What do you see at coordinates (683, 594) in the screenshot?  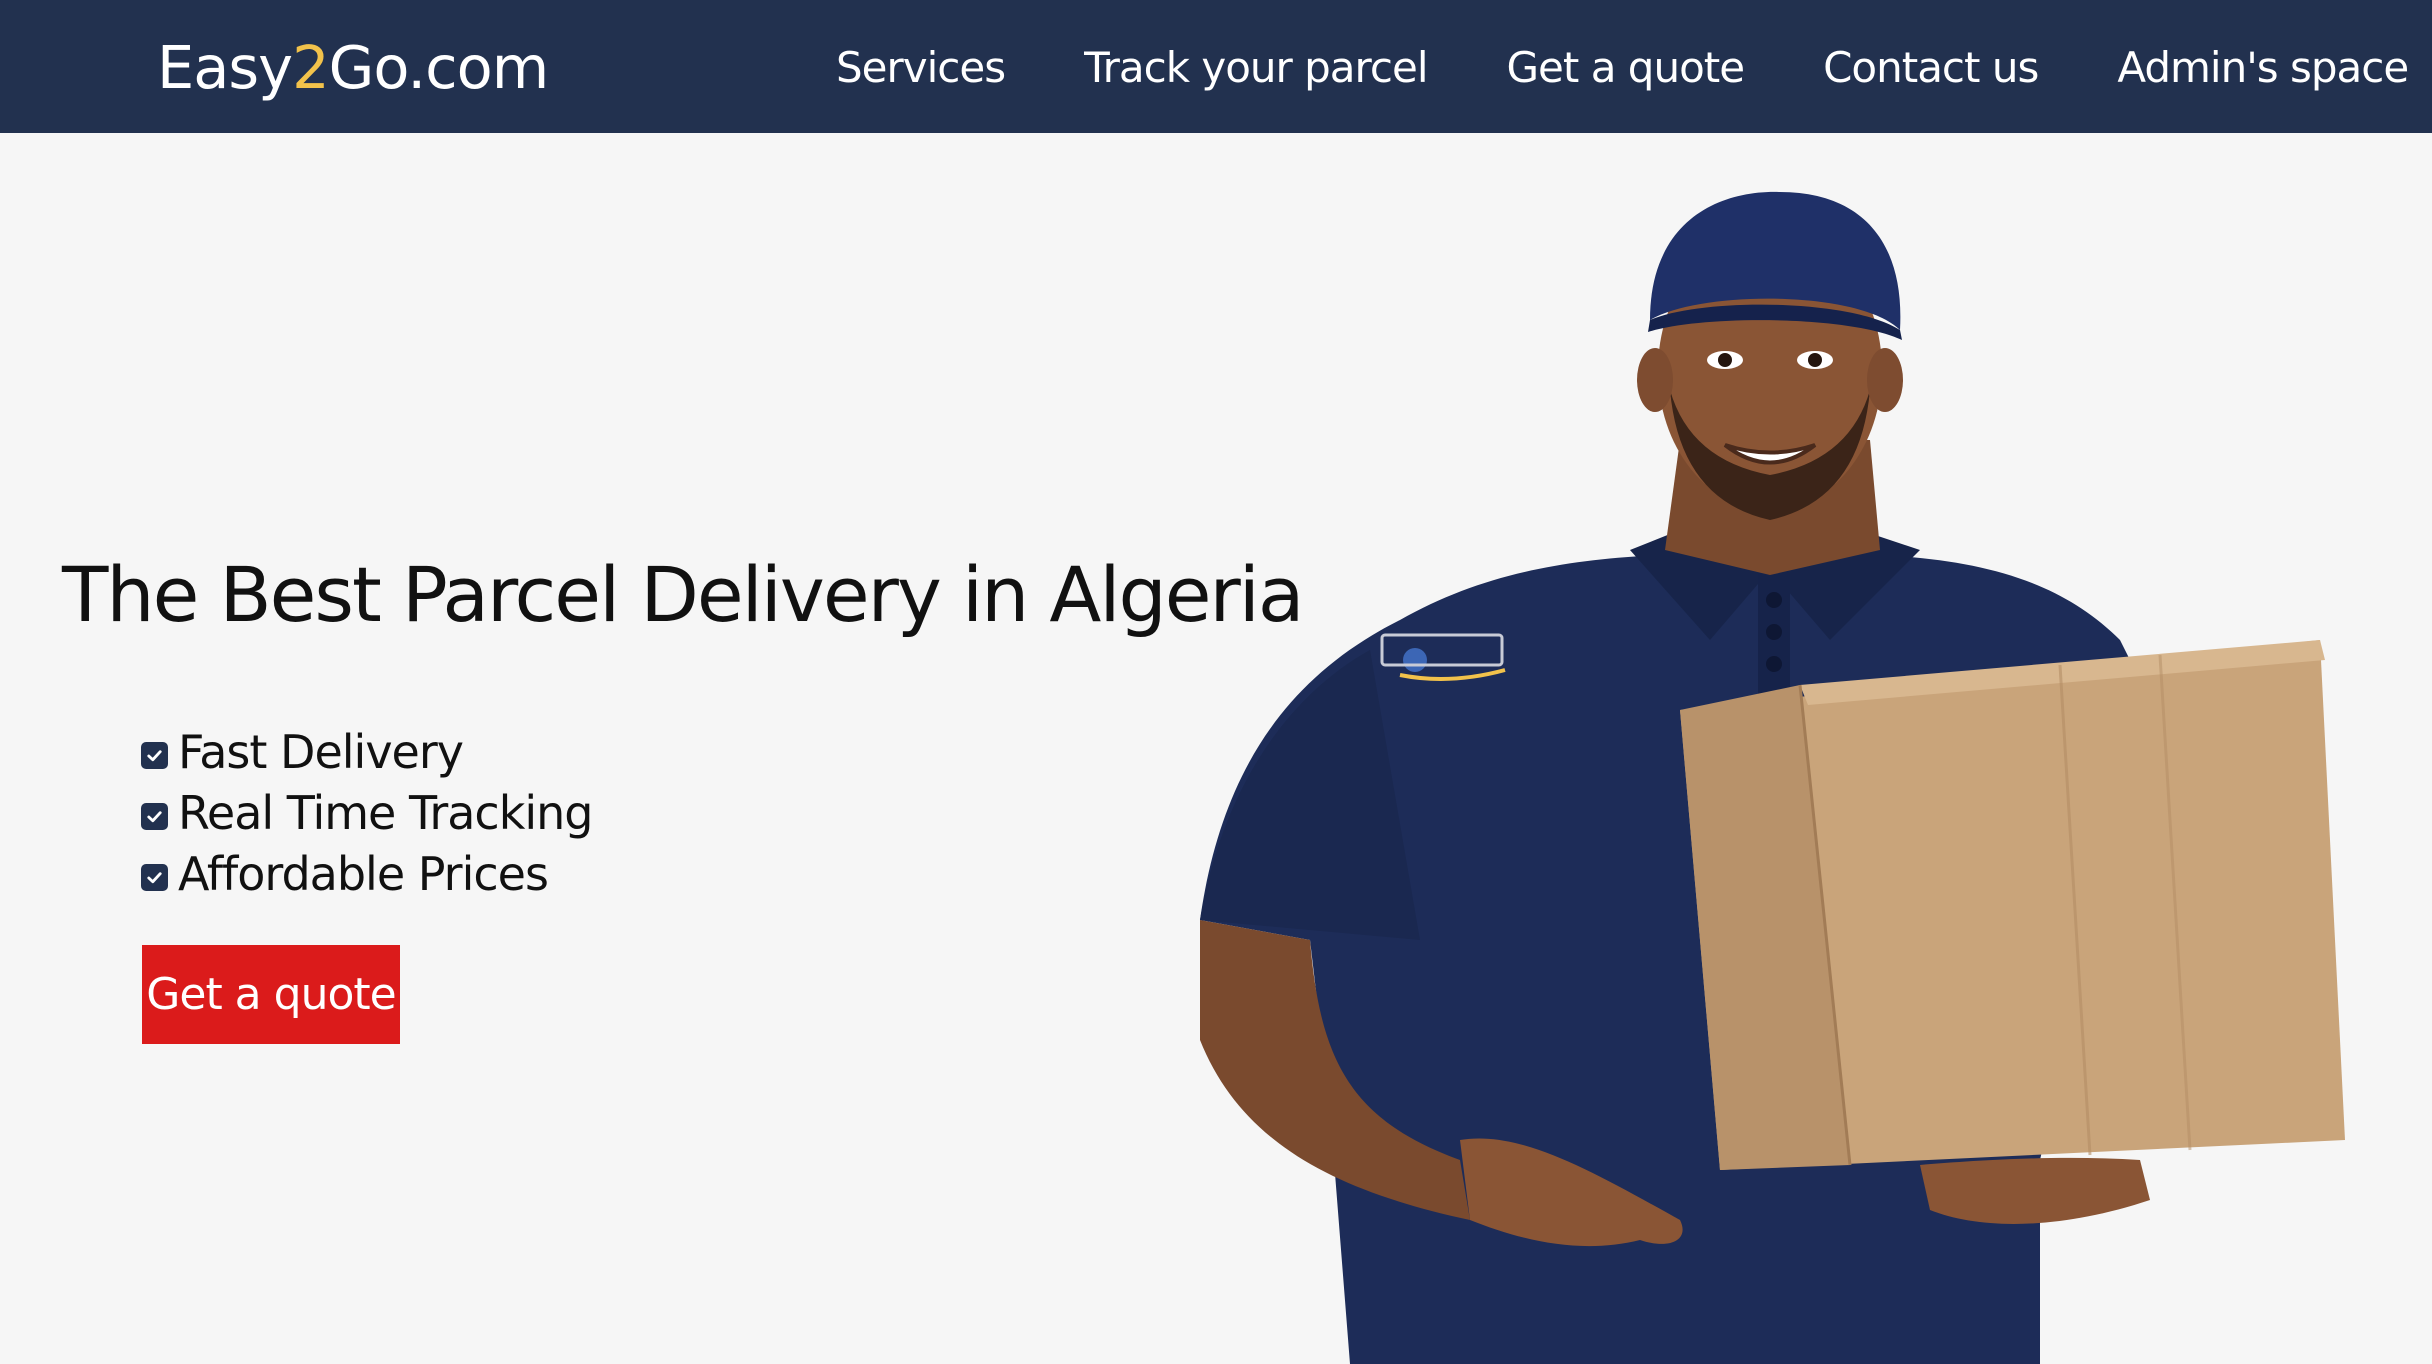 I see `hero-title: The Best Parcel Delivery in Algeria` at bounding box center [683, 594].